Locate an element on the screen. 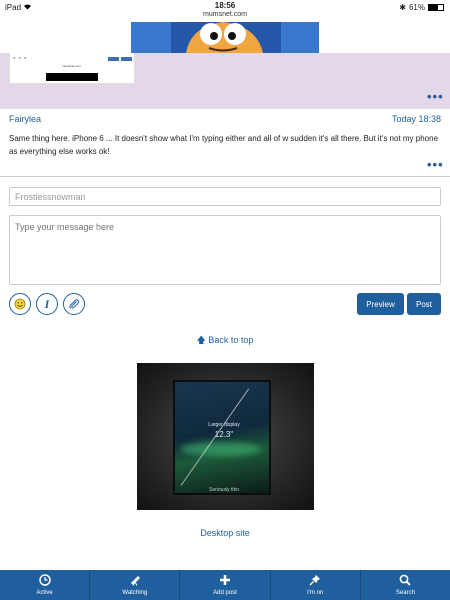  banner-advert is located at coordinates (225, 37).